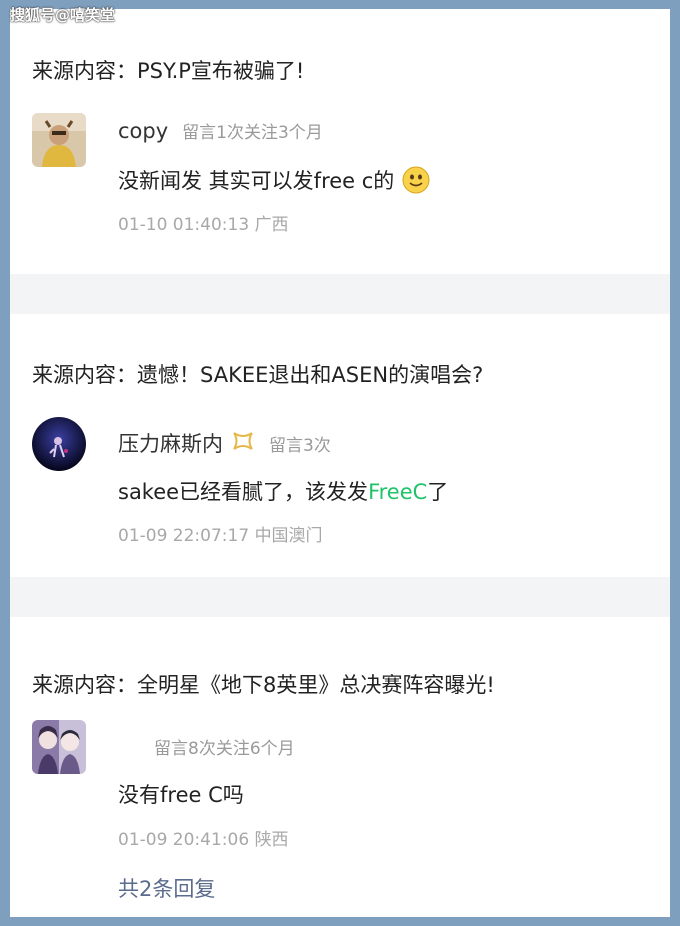 The width and height of the screenshot is (680, 926). What do you see at coordinates (181, 795) in the screenshot?
I see `comment-text: 没有free C吗` at bounding box center [181, 795].